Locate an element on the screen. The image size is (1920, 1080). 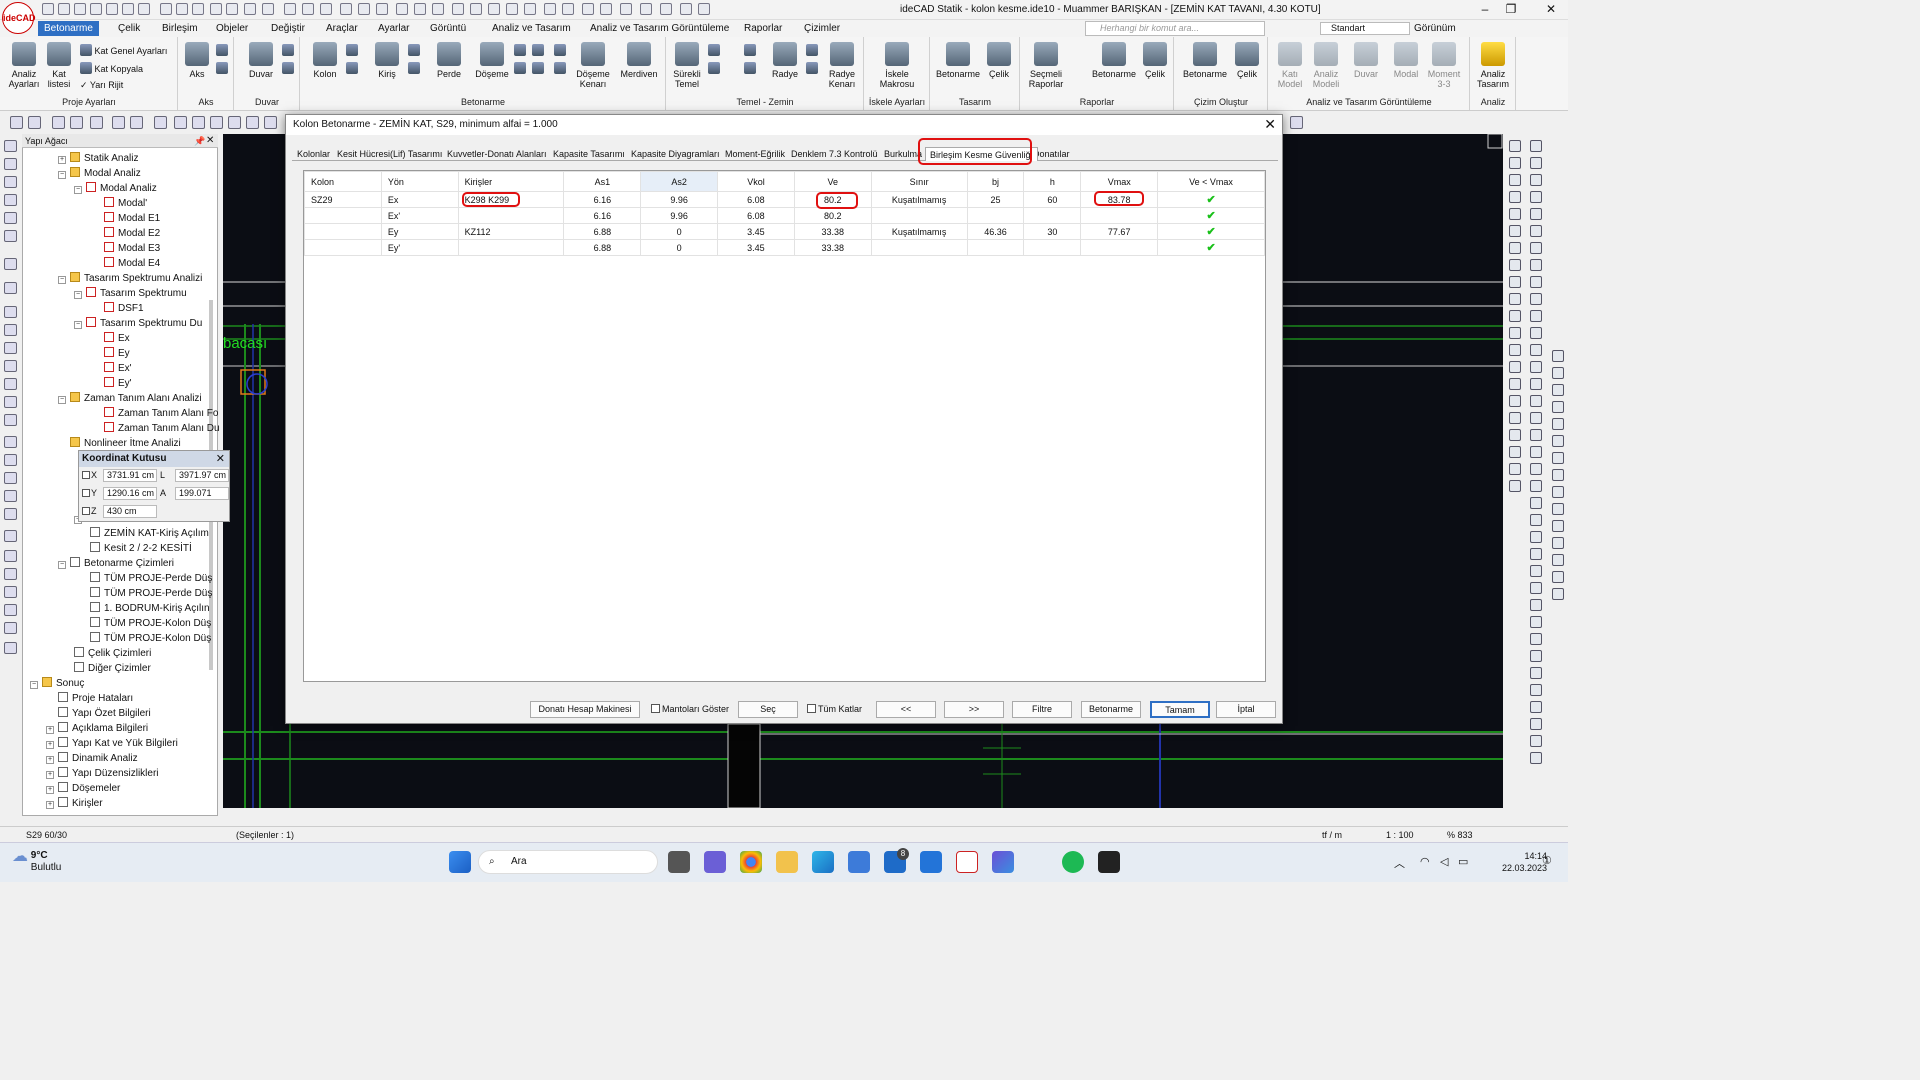
move-cross-icon is located at coordinates (160, 122).